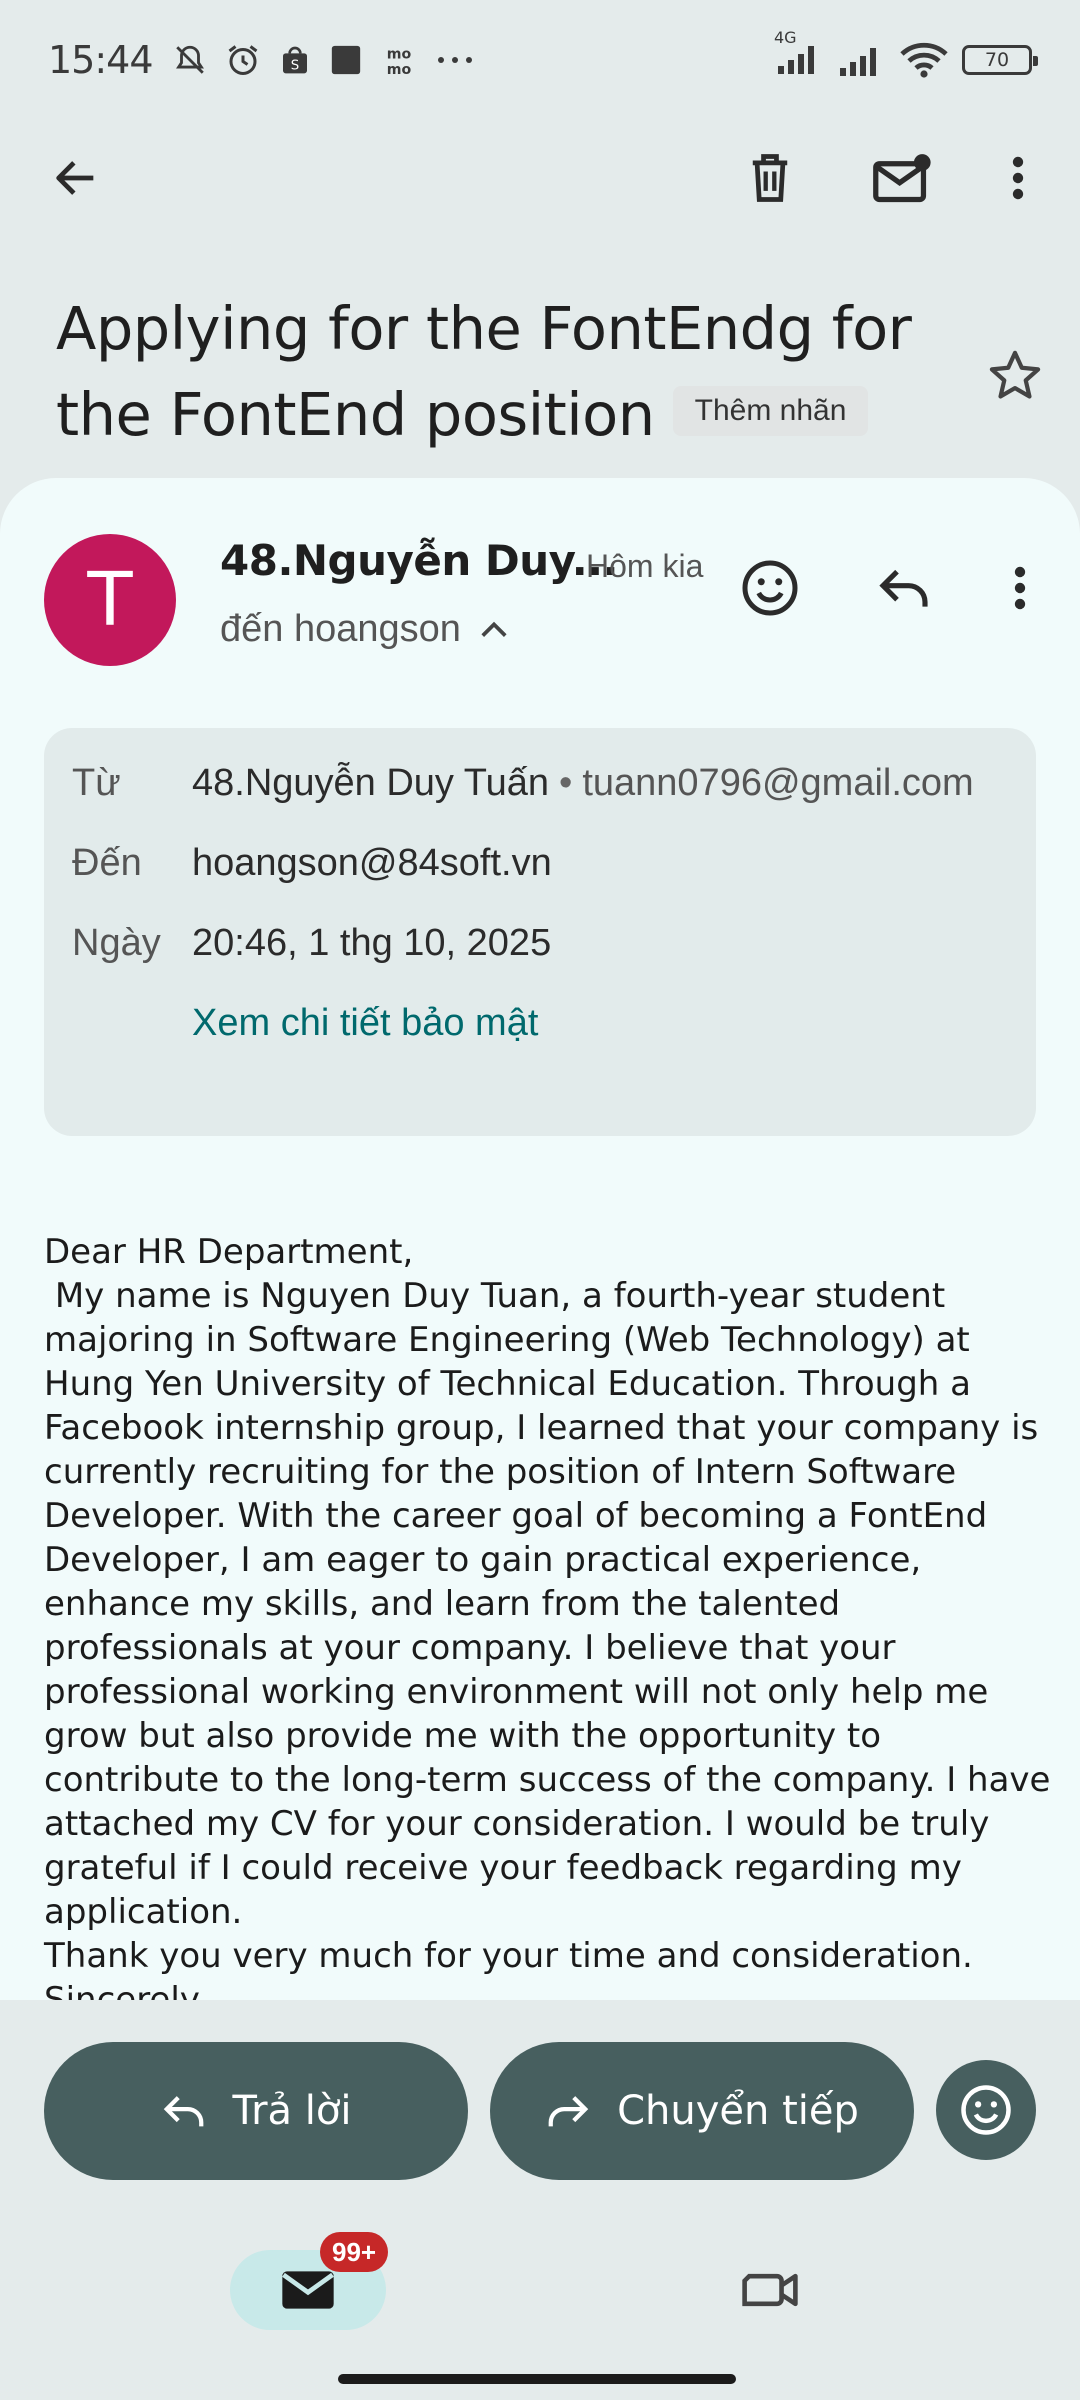  I want to click on to-label: Đến, so click(107, 863).